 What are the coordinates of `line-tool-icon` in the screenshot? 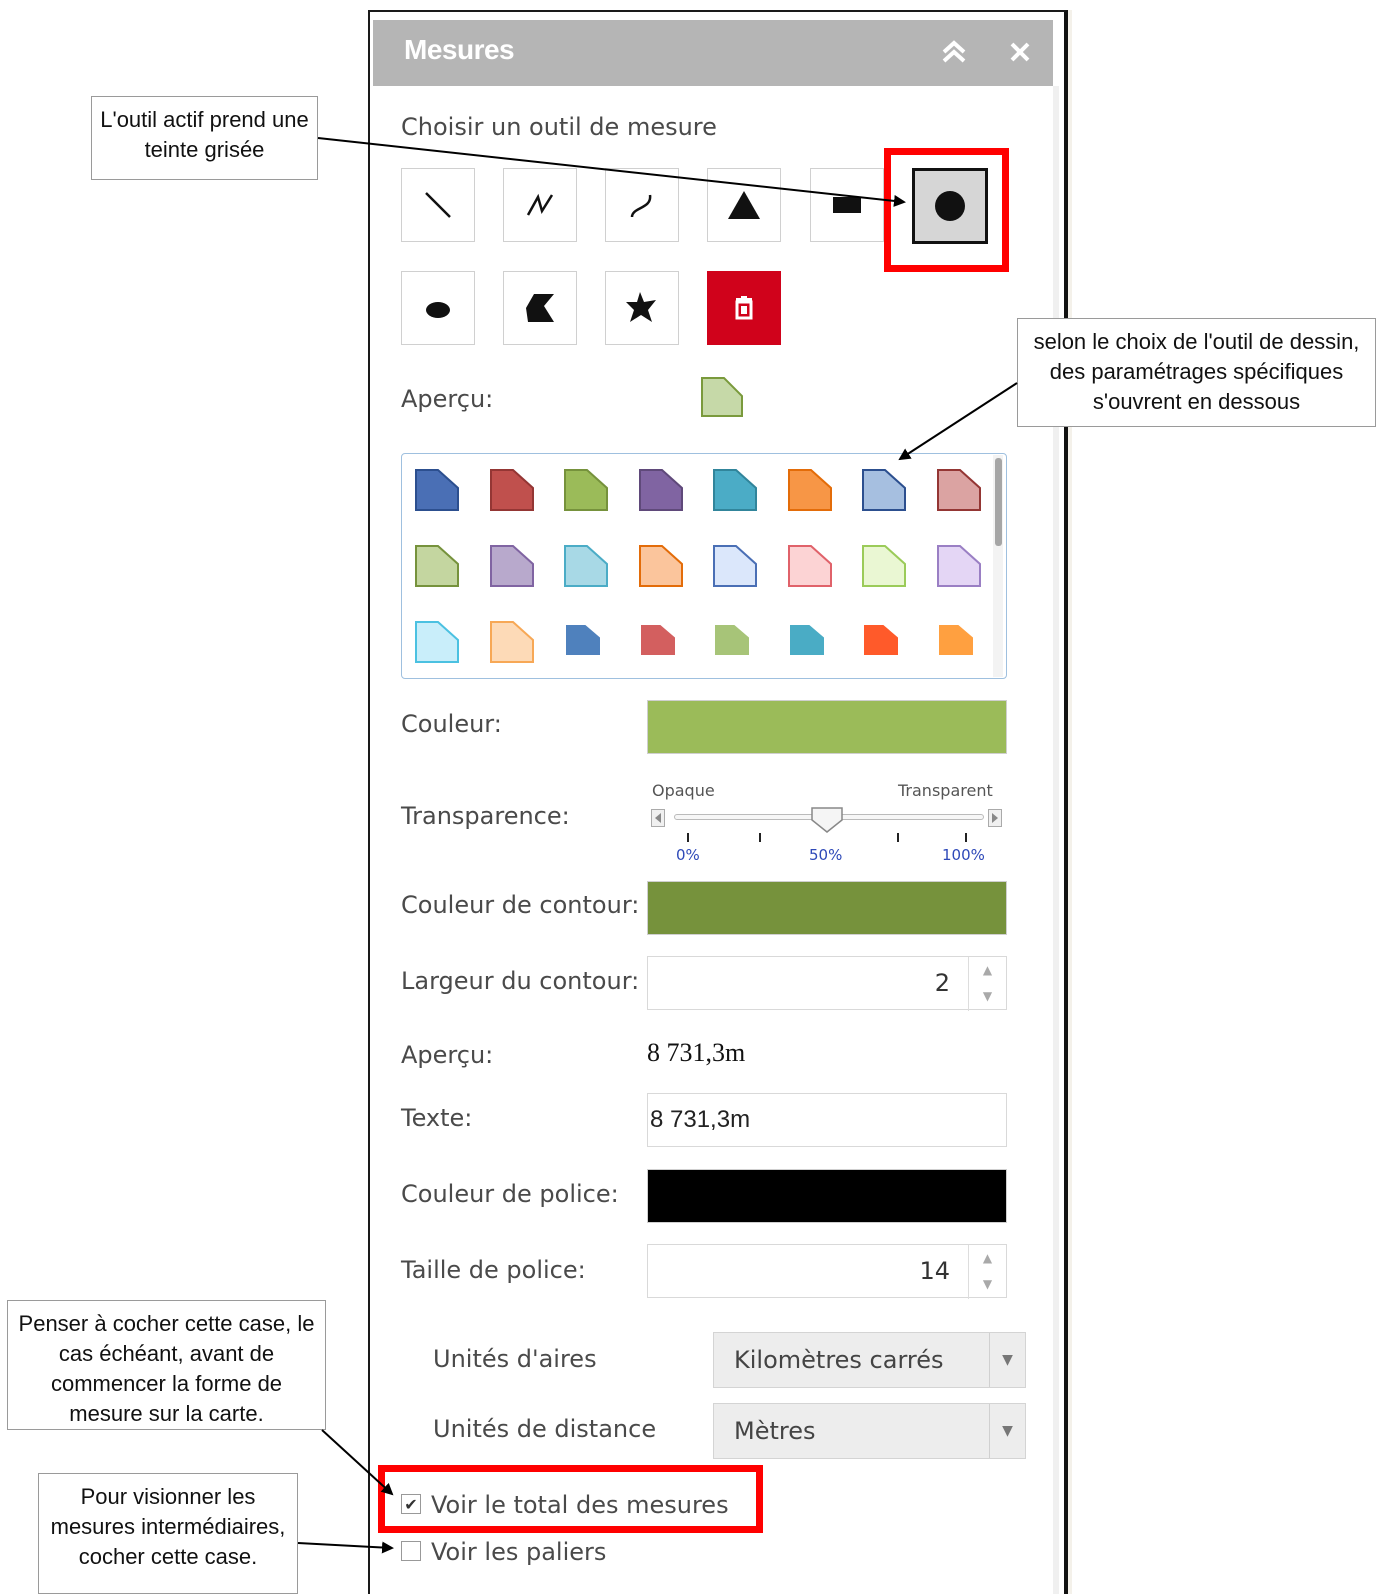 It's located at (438, 205).